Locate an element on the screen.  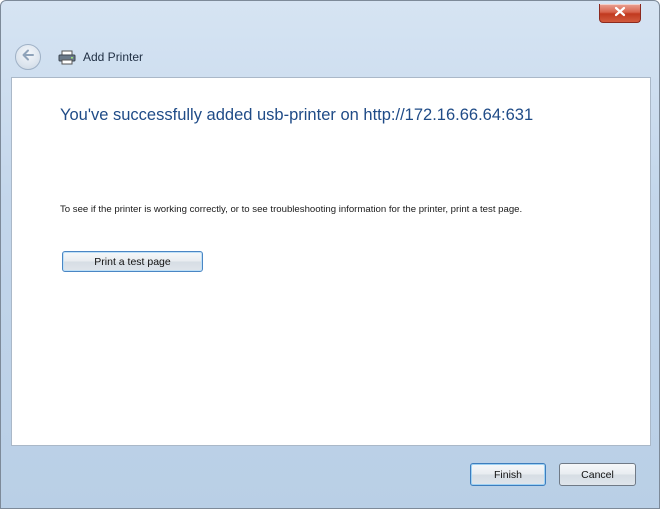
print-test-page-button: Print a test page is located at coordinates (132, 261).